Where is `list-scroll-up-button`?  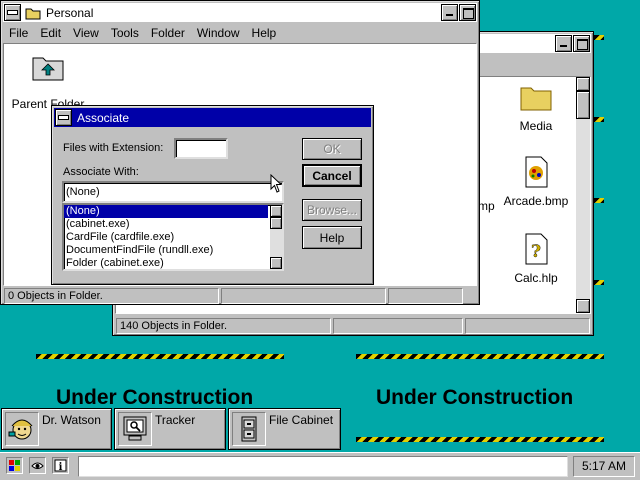
list-scroll-up-button is located at coordinates (276, 211).